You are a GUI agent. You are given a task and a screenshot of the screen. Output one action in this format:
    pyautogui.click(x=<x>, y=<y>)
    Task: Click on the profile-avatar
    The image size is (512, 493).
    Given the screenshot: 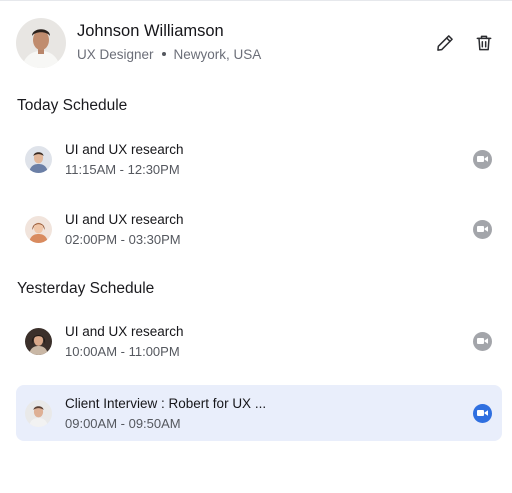 What is the action you would take?
    pyautogui.click(x=41, y=43)
    